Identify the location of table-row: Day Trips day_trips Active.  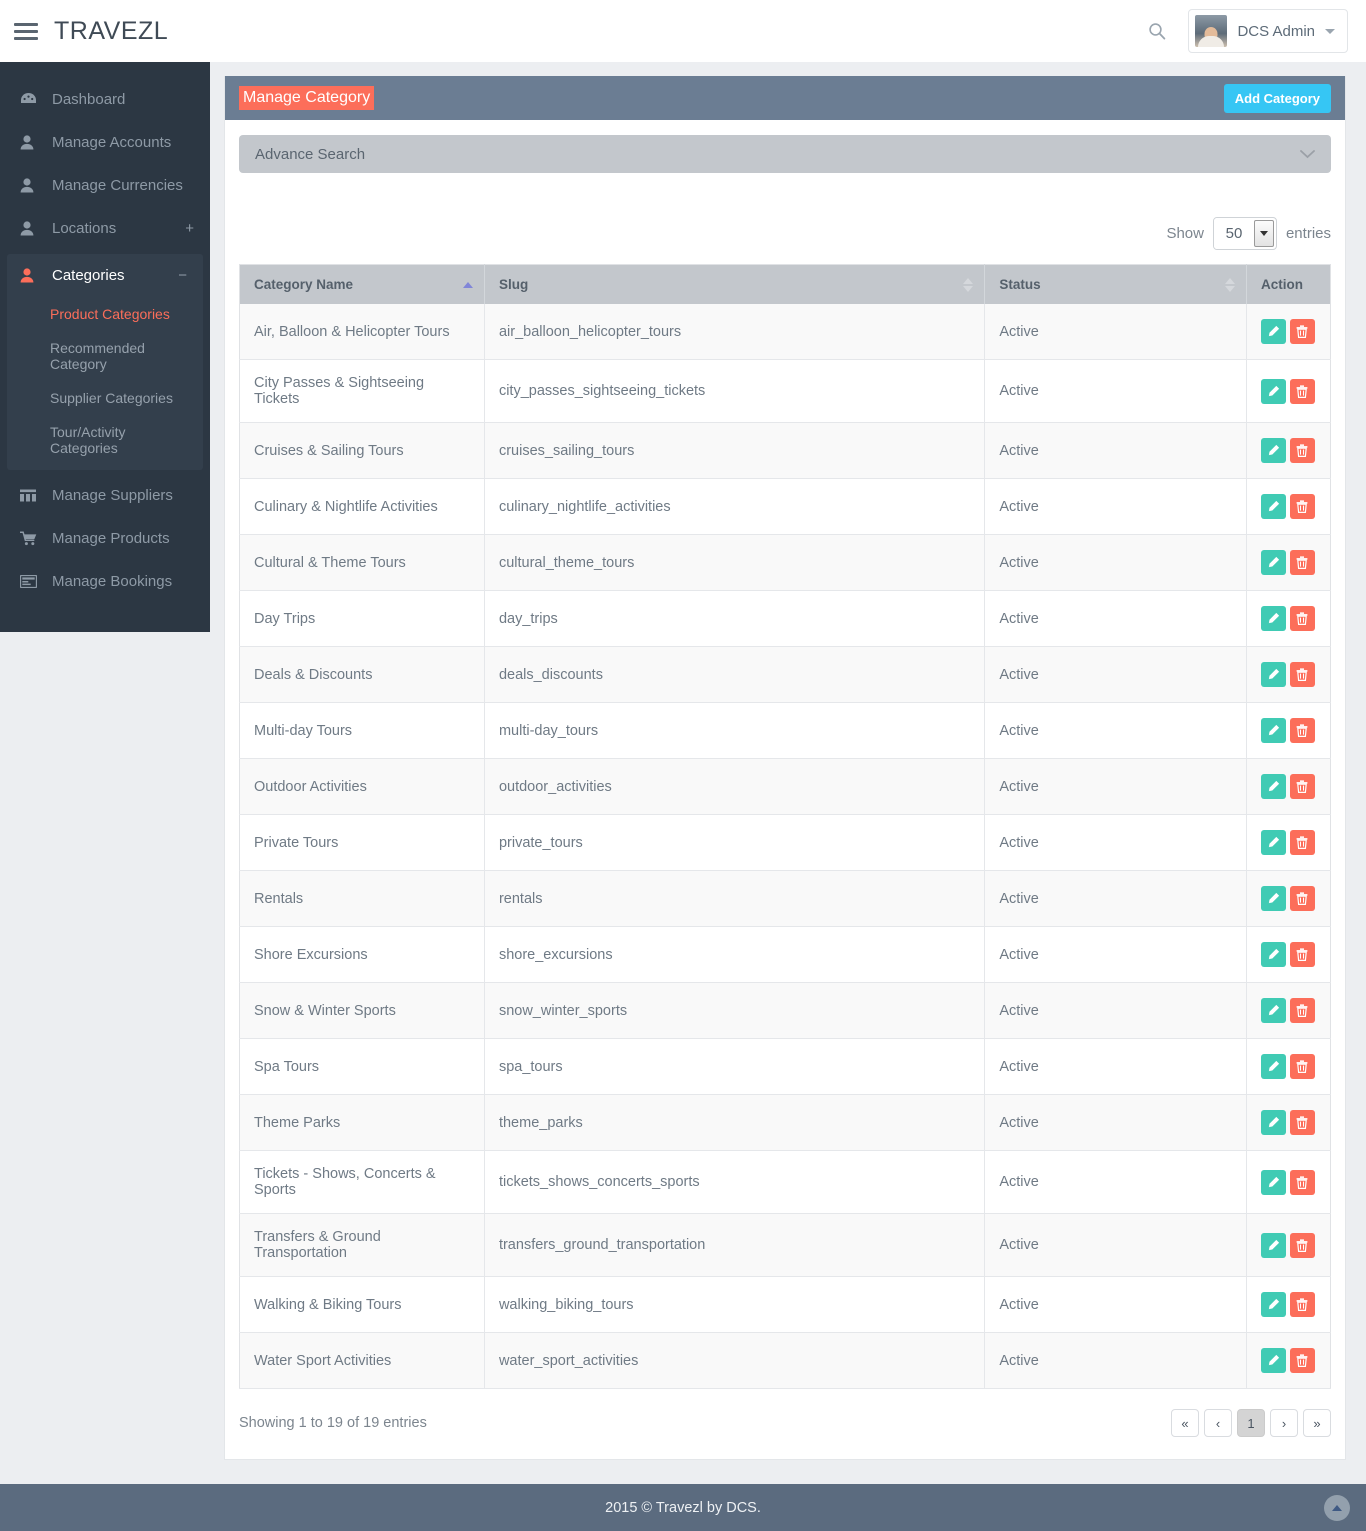
(785, 618).